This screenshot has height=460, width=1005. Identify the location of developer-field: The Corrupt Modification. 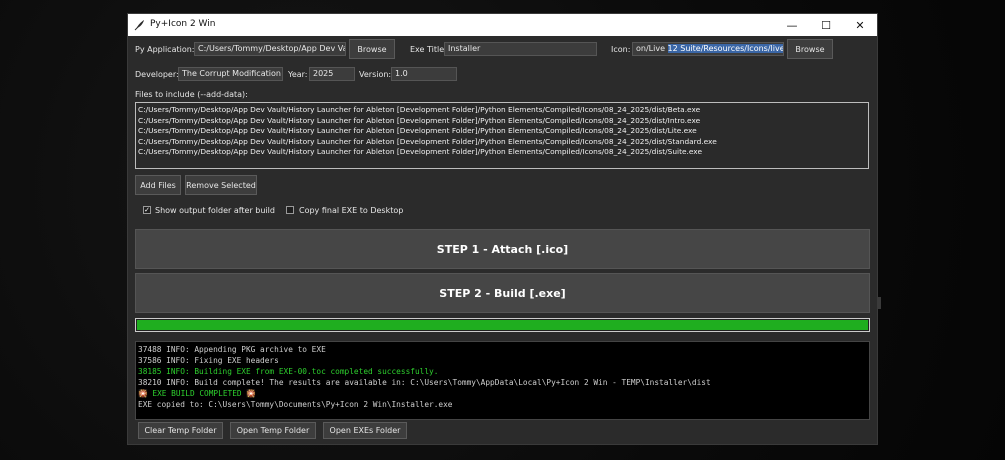
(230, 74).